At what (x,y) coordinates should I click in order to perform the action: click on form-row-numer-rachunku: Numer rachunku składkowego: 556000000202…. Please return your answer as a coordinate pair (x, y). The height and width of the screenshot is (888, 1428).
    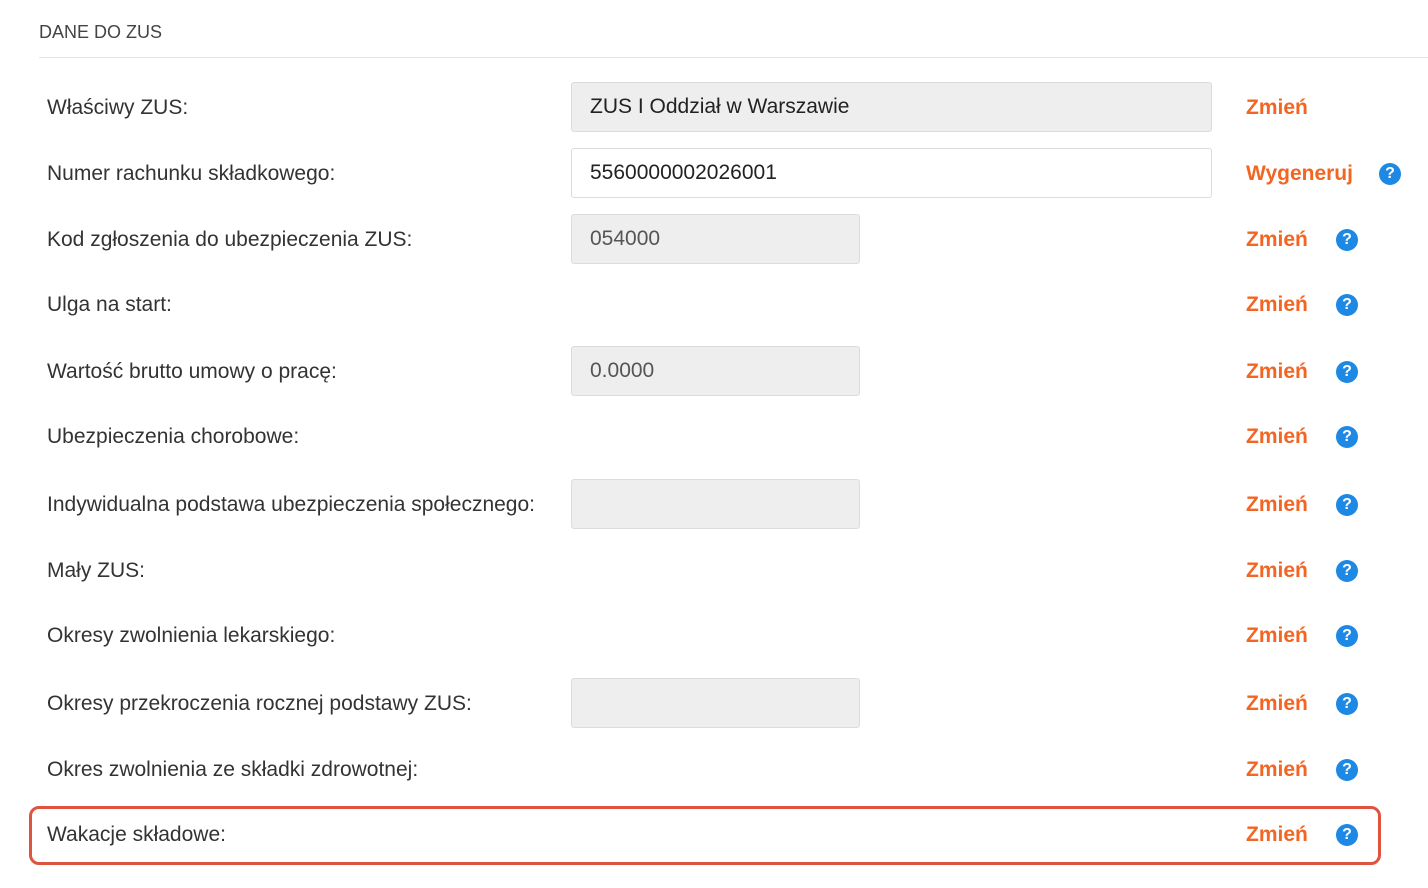
    Looking at the image, I should click on (714, 174).